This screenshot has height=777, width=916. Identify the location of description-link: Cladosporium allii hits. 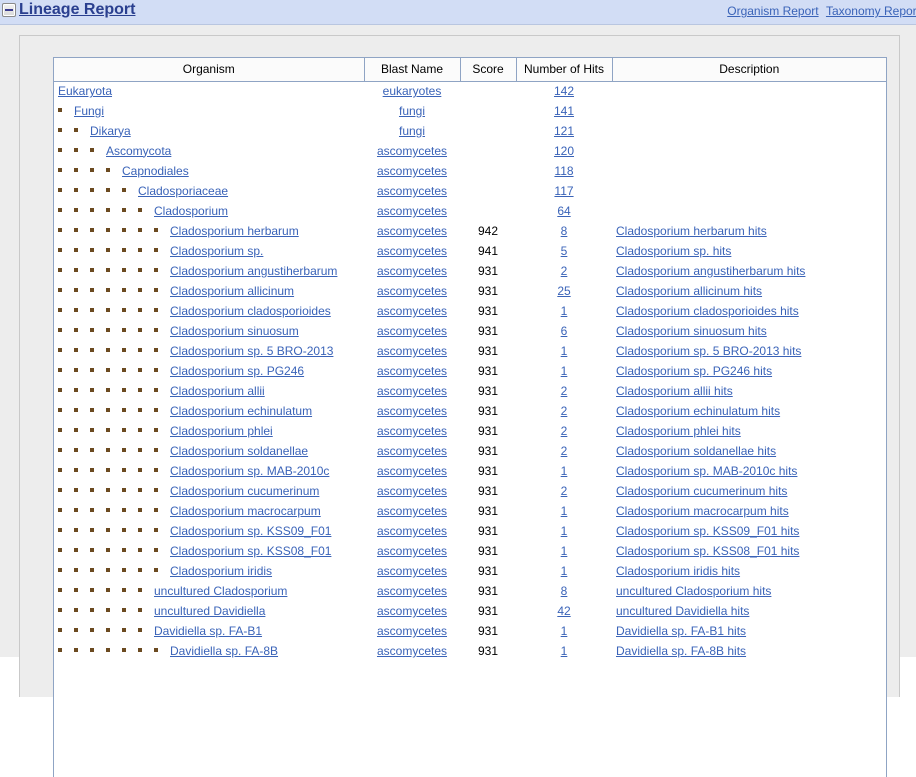
(674, 391).